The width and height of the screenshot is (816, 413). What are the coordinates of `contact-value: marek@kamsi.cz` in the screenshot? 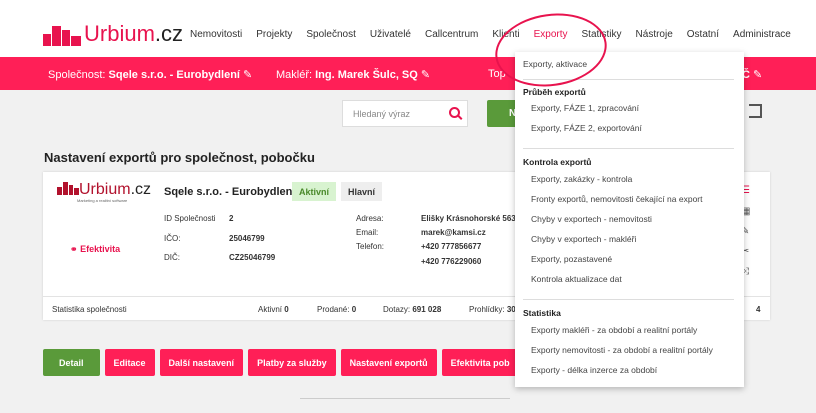 It's located at (453, 232).